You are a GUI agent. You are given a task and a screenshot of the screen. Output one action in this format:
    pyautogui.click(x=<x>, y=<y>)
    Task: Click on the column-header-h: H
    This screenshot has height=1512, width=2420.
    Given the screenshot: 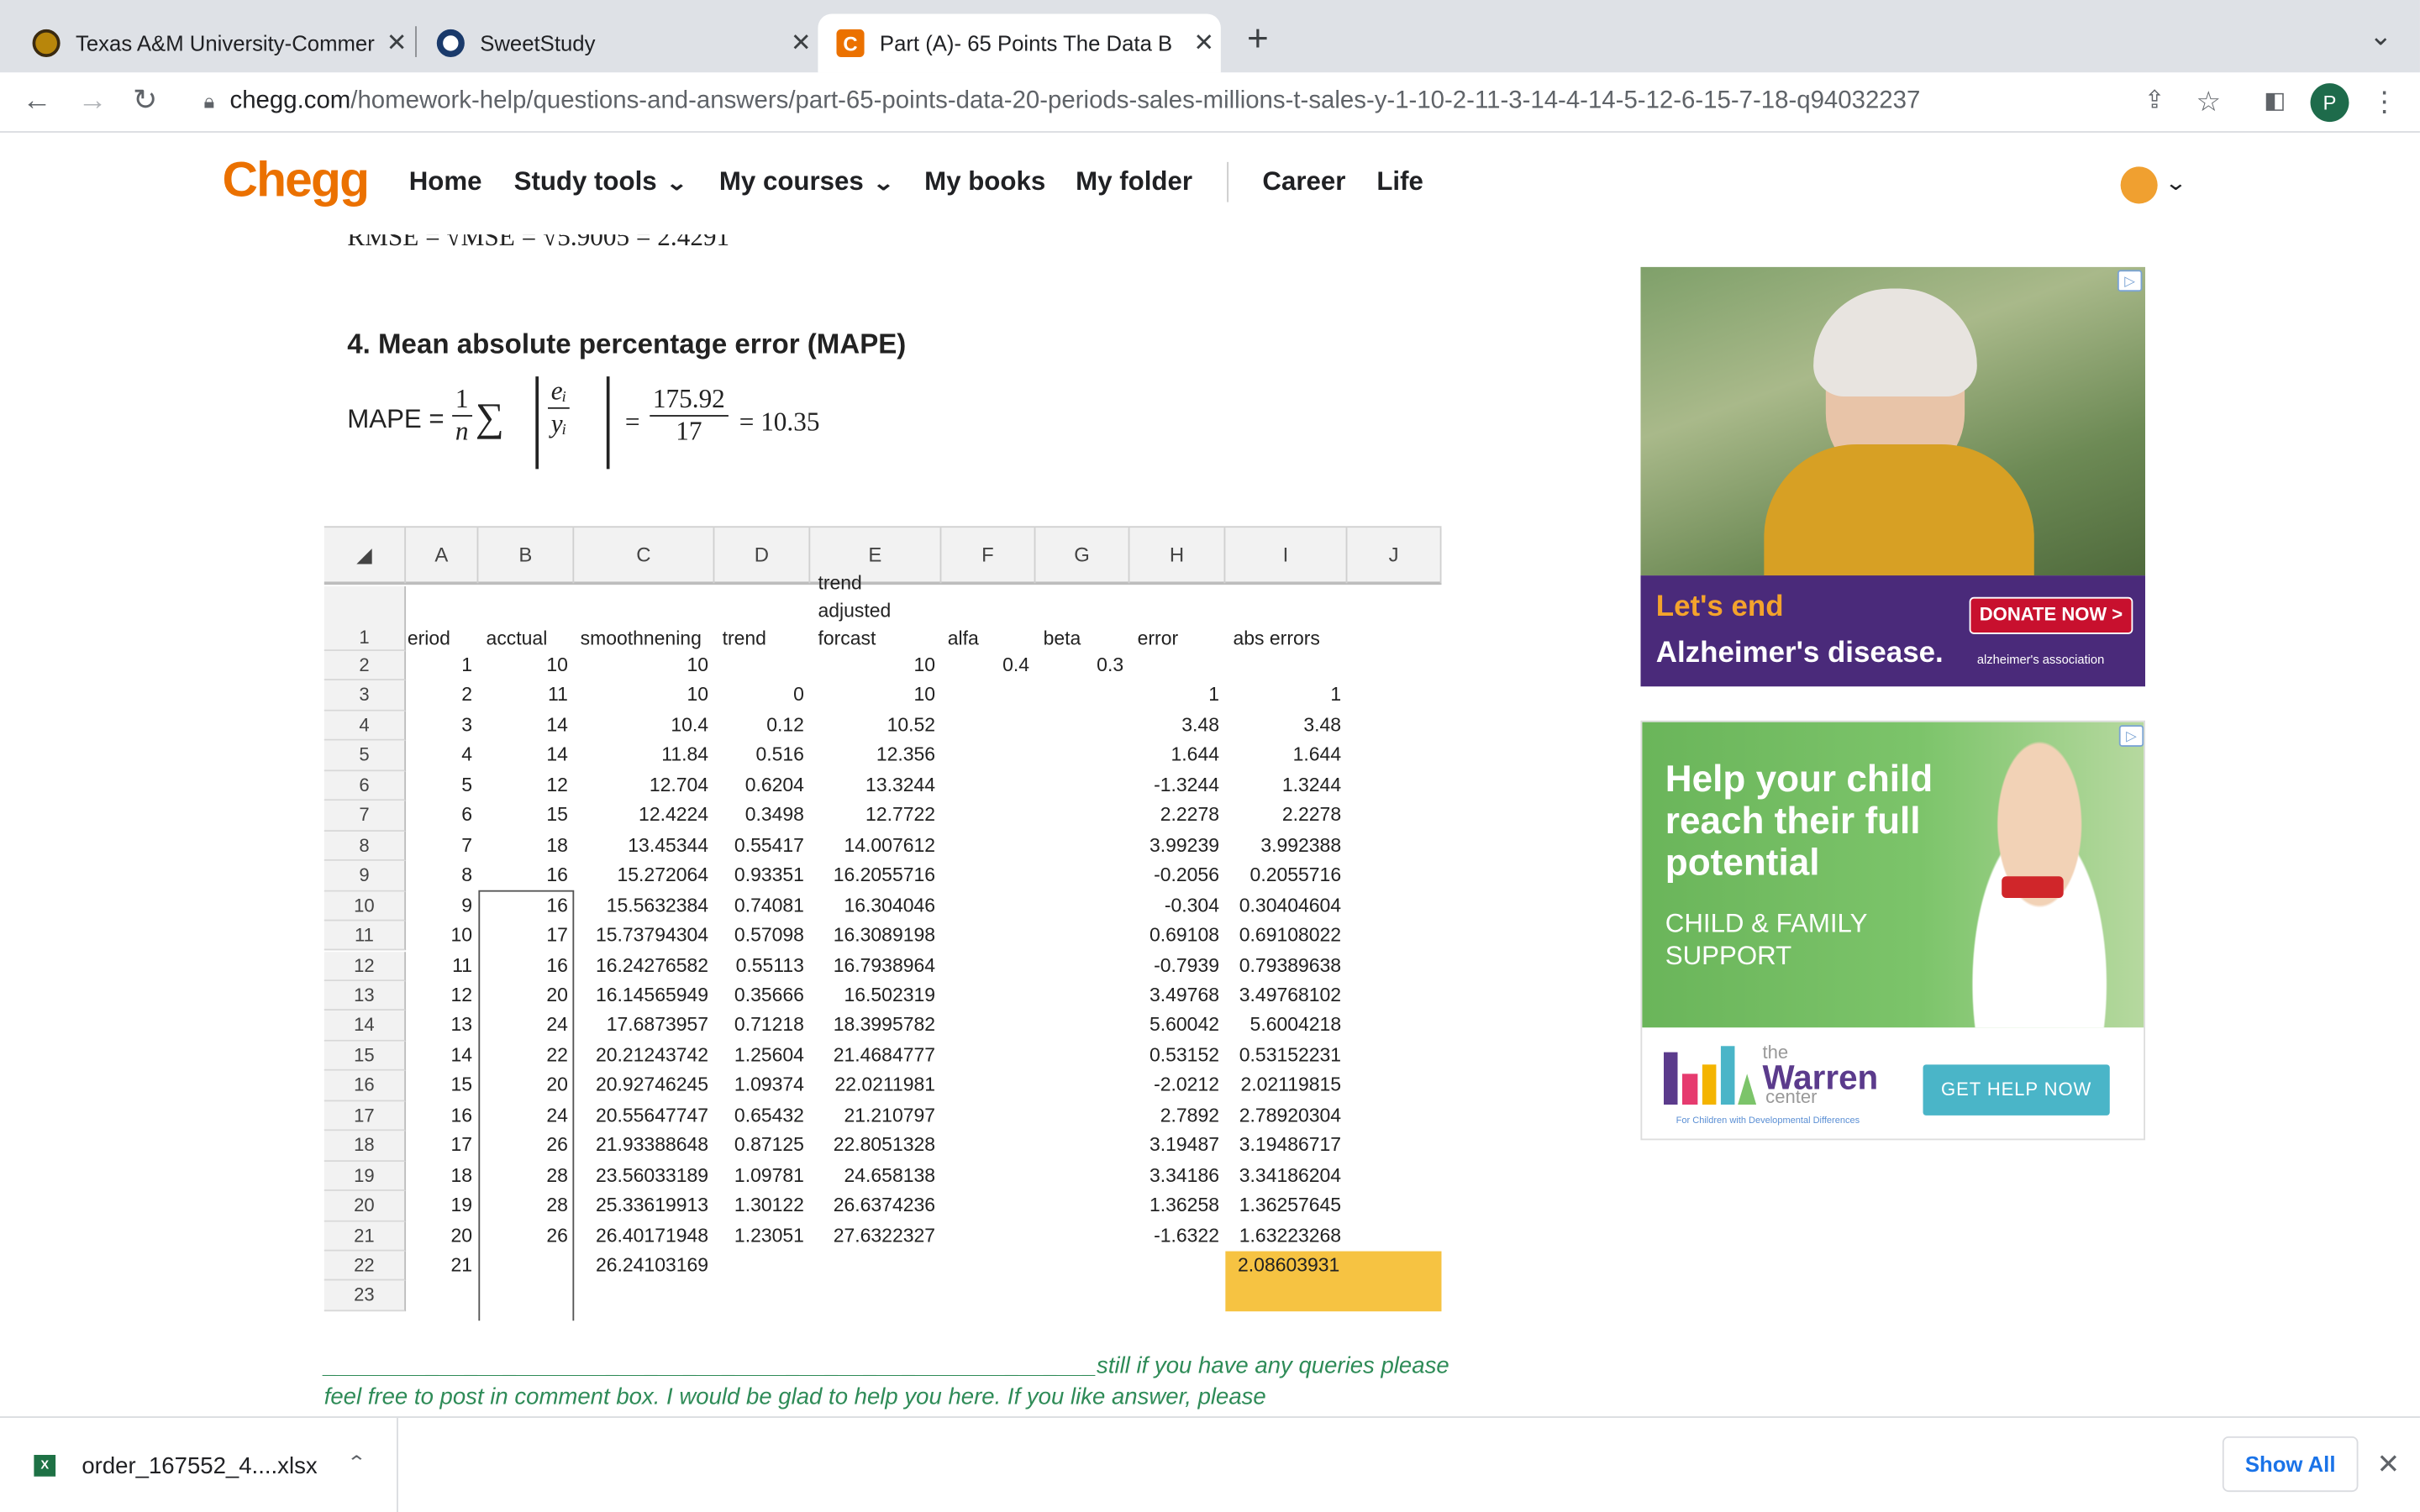 What is the action you would take?
    pyautogui.click(x=1177, y=556)
    